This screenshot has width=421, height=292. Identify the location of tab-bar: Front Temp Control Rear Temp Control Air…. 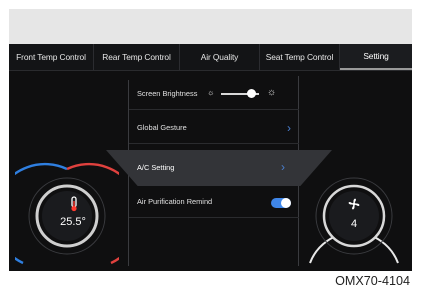
(210, 57).